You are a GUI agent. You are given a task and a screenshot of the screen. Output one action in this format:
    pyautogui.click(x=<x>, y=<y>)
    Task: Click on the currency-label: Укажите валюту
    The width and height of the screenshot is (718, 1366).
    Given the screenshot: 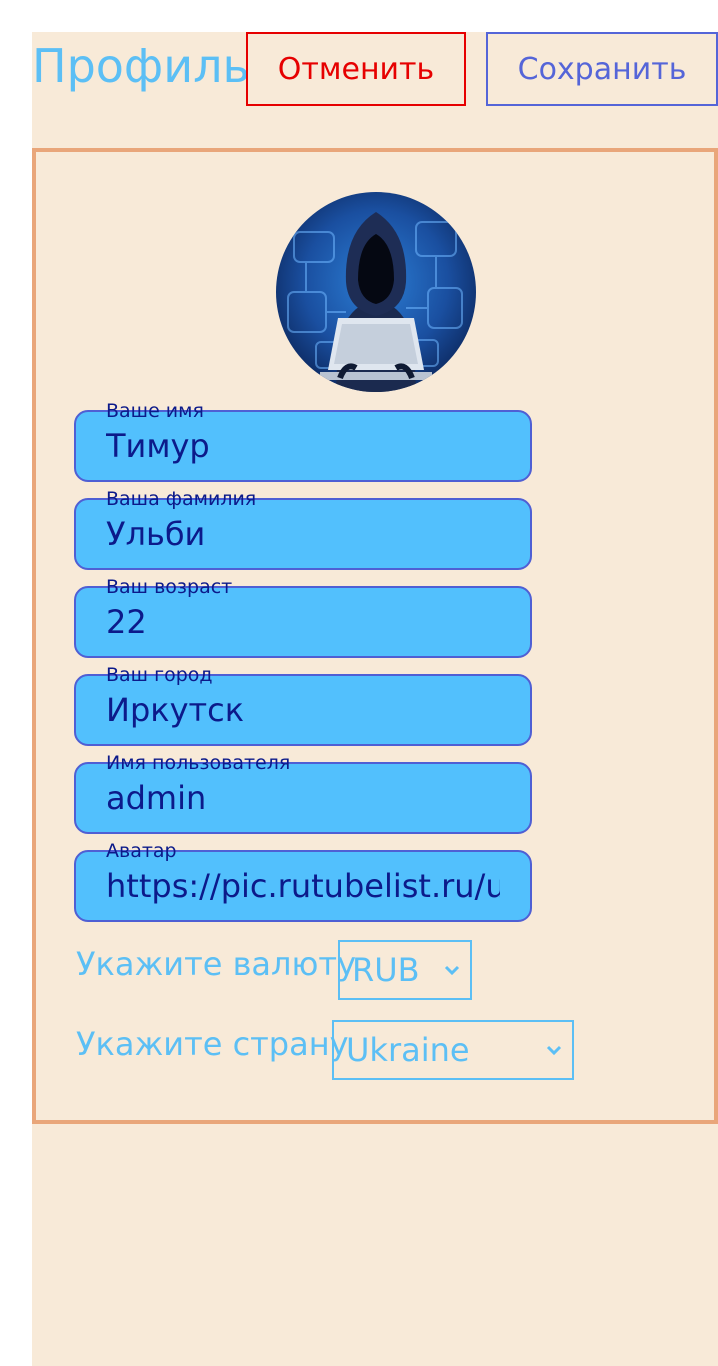 What is the action you would take?
    pyautogui.click(x=216, y=964)
    